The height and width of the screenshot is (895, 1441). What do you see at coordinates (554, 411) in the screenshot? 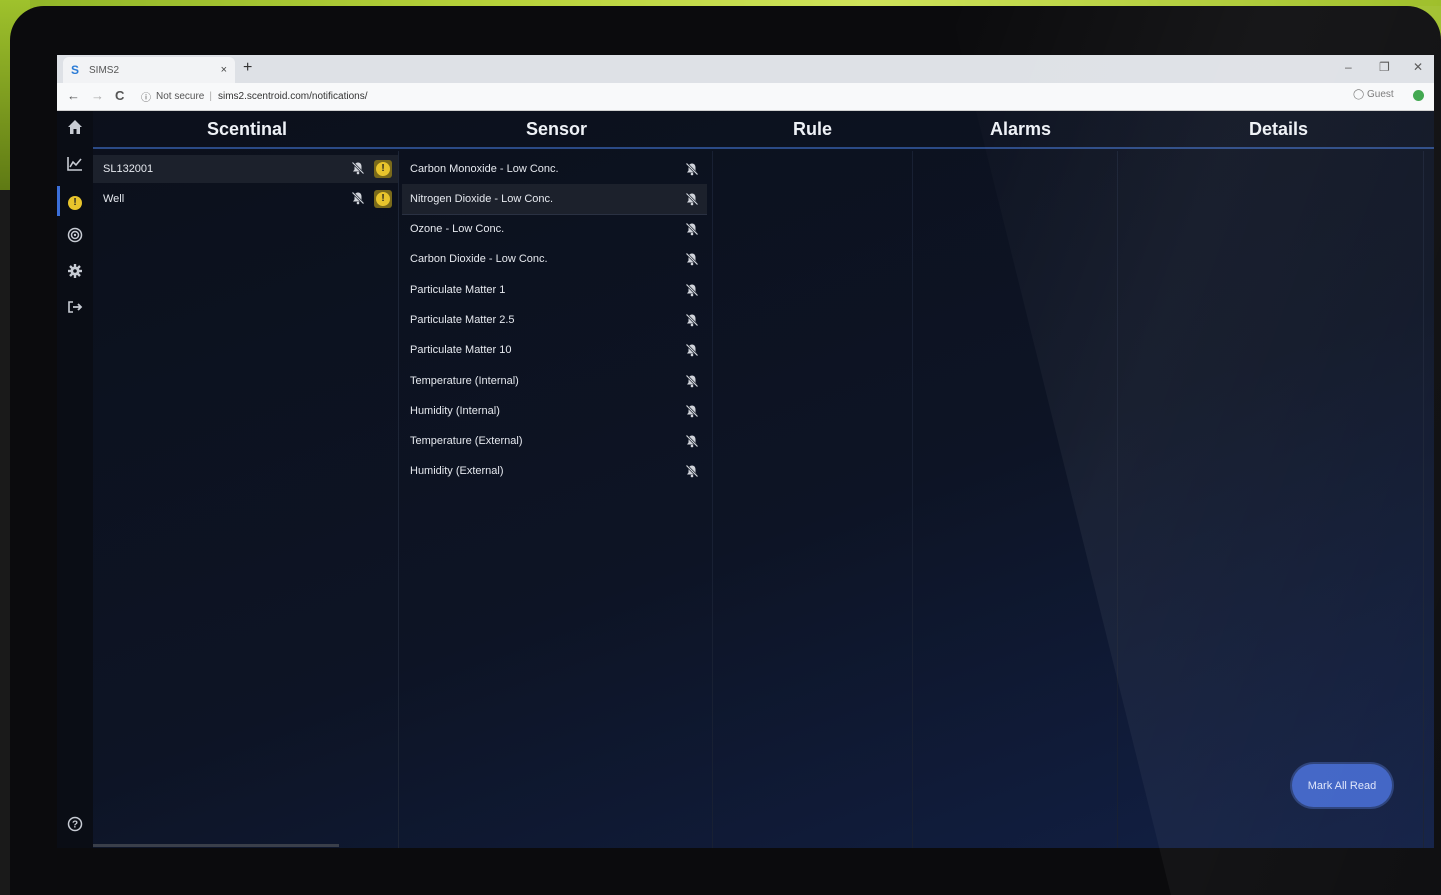
I see `sensor-item: Humidity (Internal)` at bounding box center [554, 411].